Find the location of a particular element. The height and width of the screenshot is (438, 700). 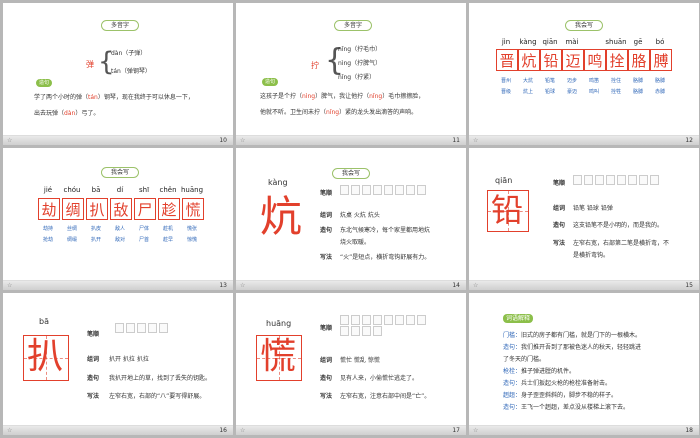

pinyin: chóu is located at coordinates (72, 190).